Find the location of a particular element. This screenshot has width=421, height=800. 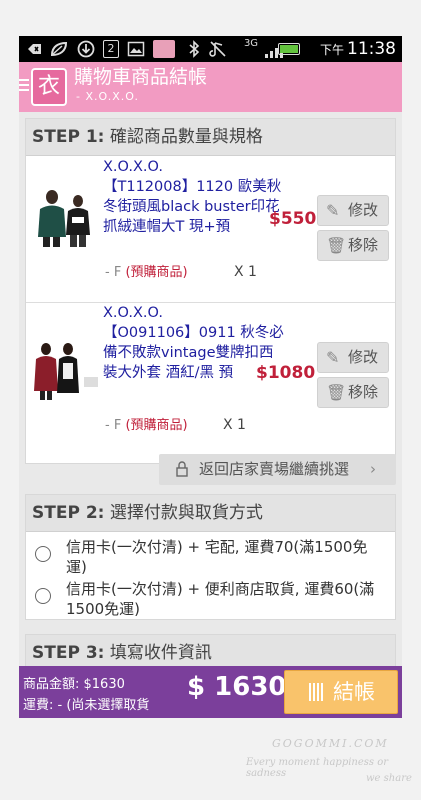

product-price: $1080 is located at coordinates (286, 373).